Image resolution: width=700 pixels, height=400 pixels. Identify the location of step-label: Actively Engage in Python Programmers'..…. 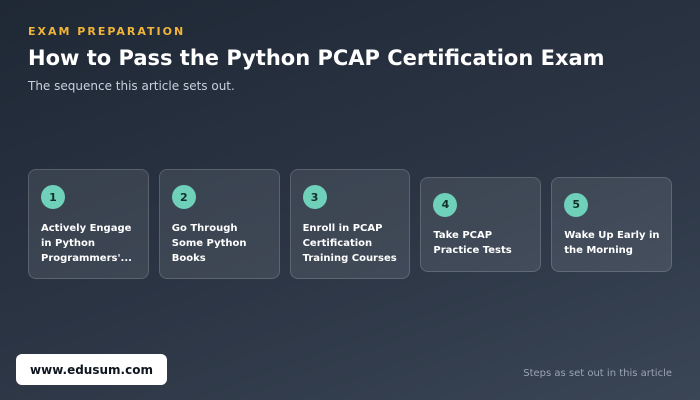
(86, 243).